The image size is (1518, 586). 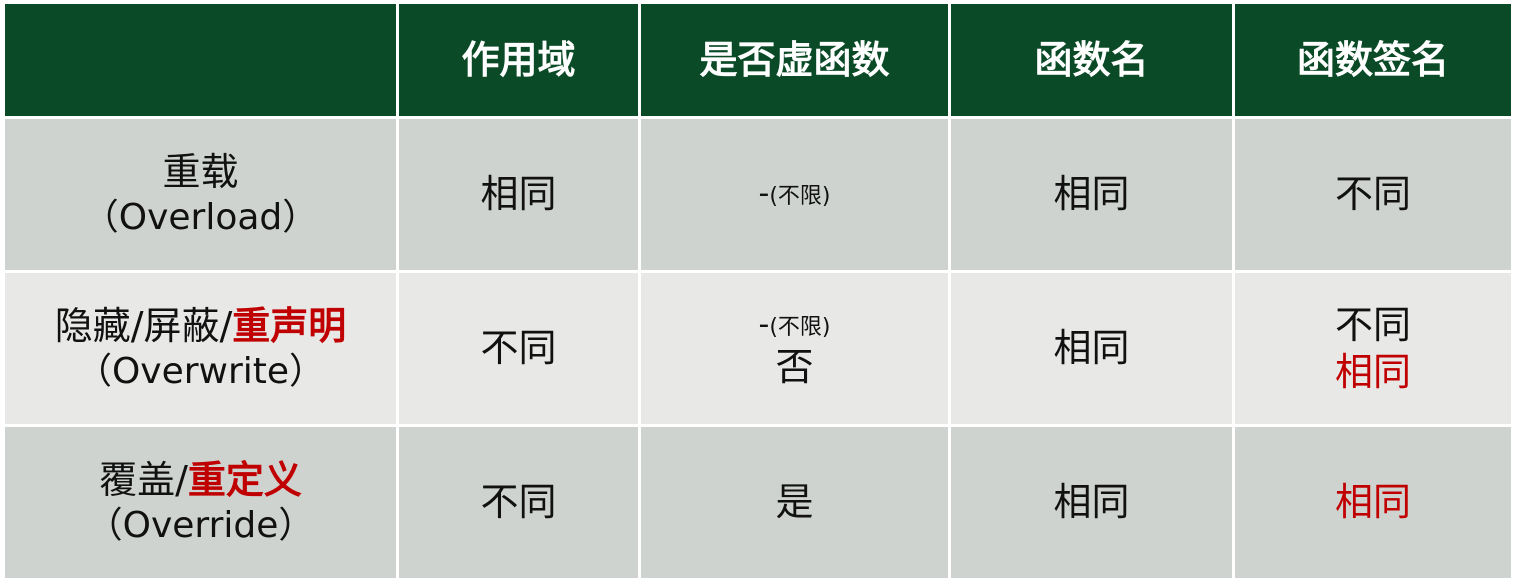 What do you see at coordinates (1091, 348) in the screenshot?
I see `row-overwrite-func-name: 相同` at bounding box center [1091, 348].